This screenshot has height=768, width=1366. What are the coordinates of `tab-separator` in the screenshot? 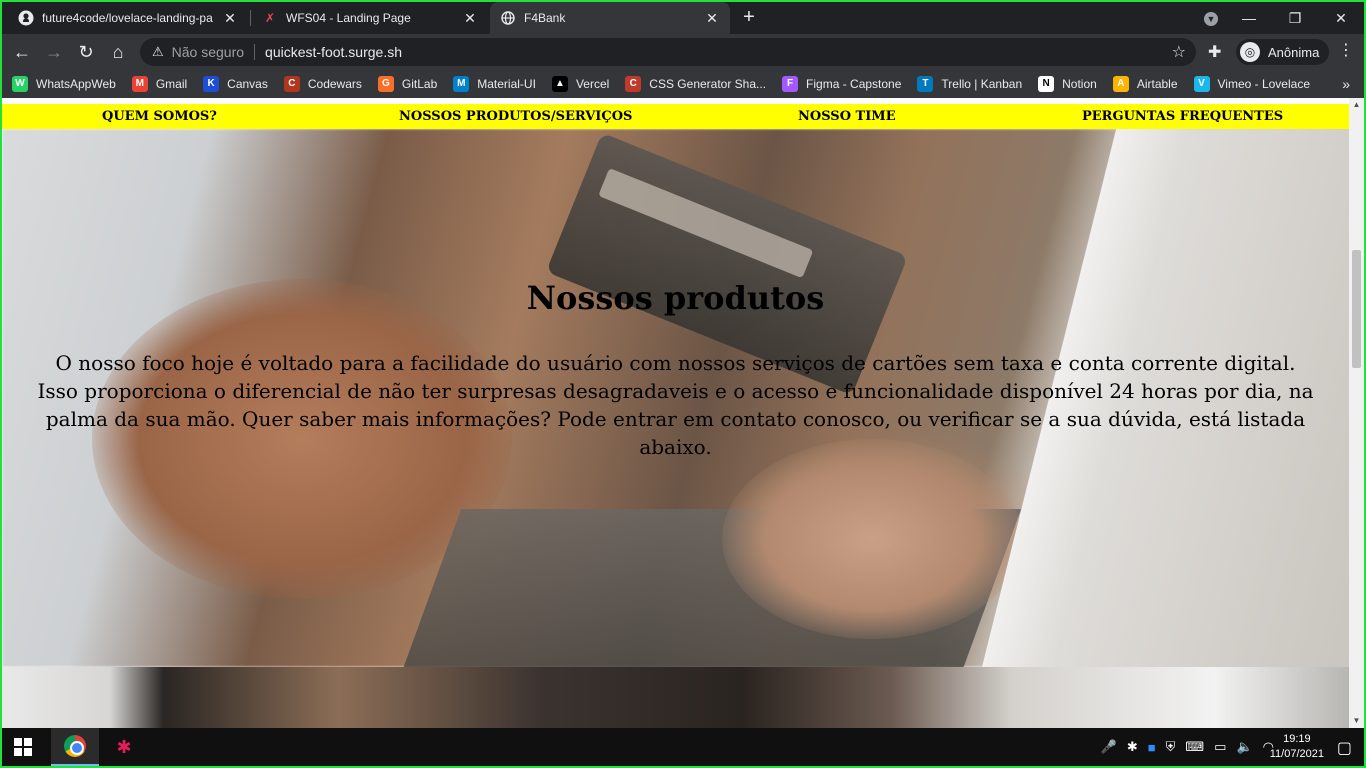 It's located at (250, 18).